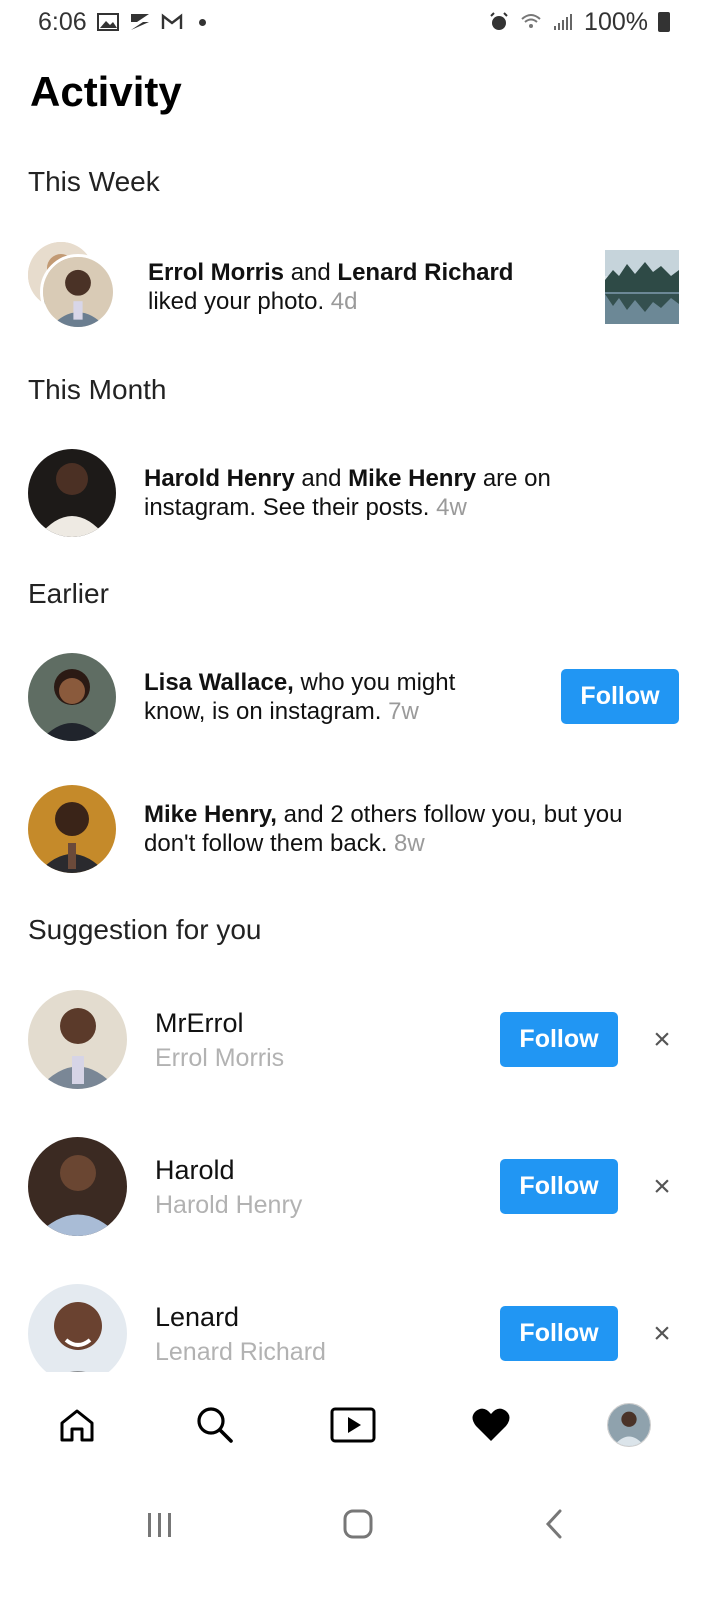  I want to click on activity-time: 4d, so click(344, 301).